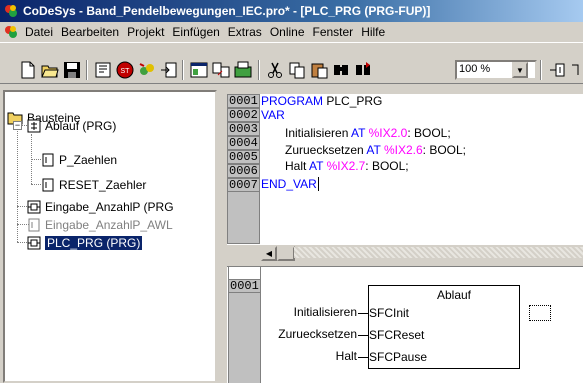  I want to click on stop-button: ST, so click(125, 70).